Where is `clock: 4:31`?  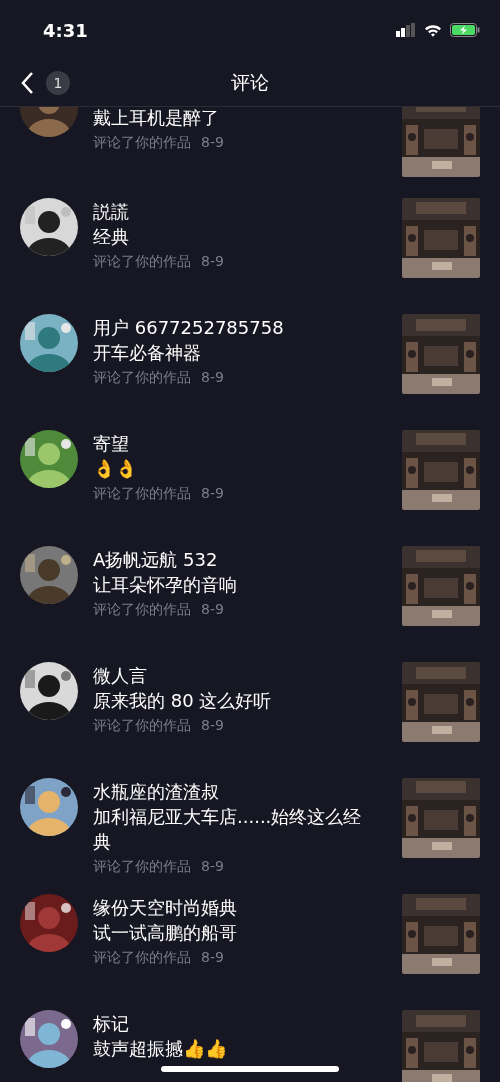 clock: 4:31 is located at coordinates (65, 30).